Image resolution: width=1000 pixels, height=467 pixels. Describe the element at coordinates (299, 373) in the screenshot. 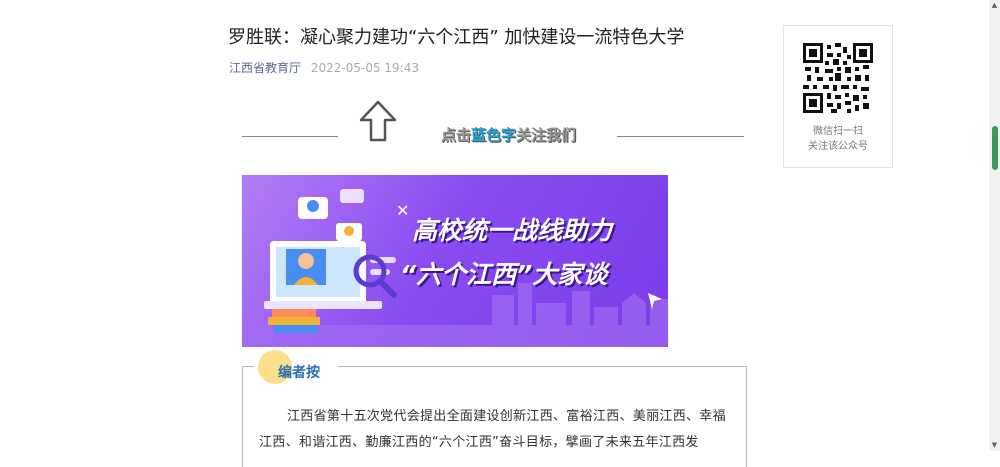

I see `editor-note-label: 编者按` at that location.